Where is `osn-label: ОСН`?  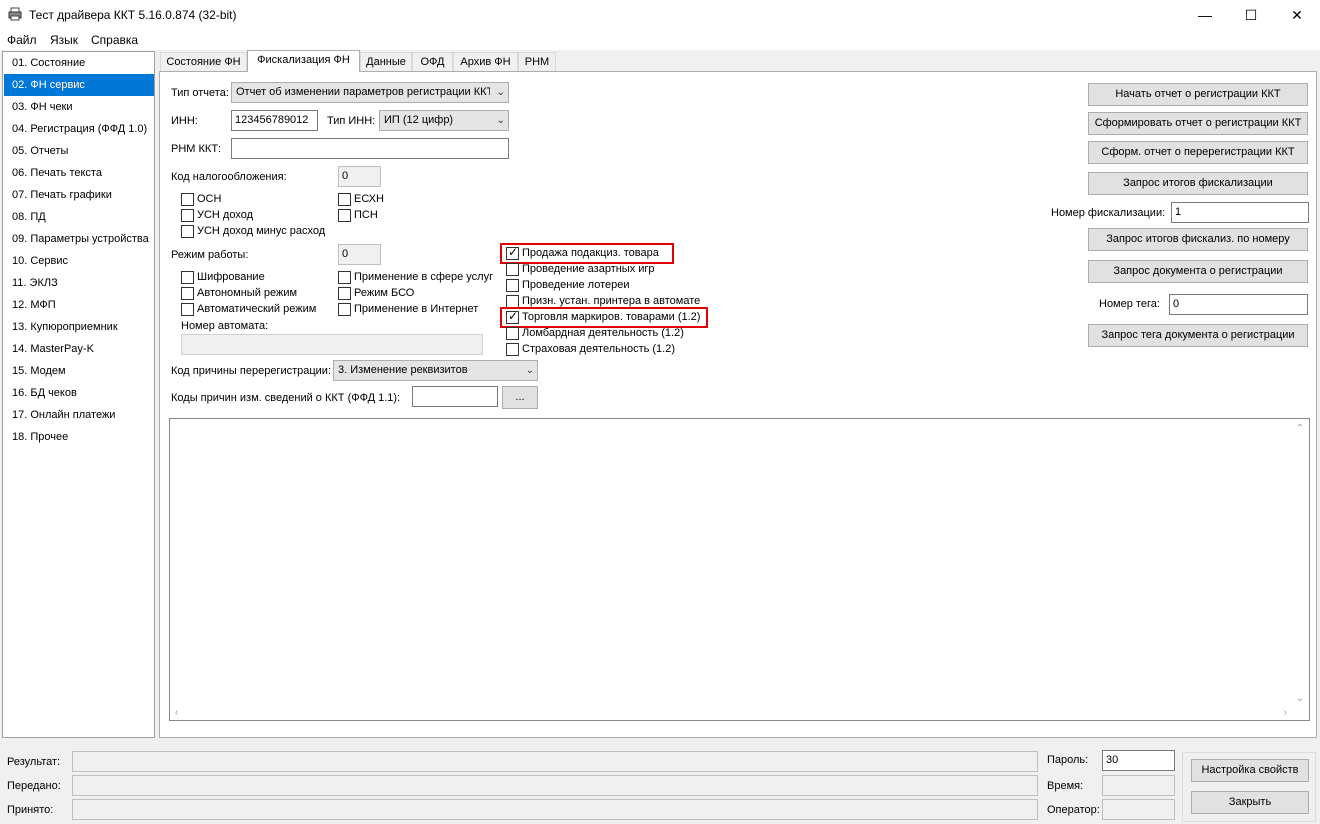
osn-label: ОСН is located at coordinates (209, 199).